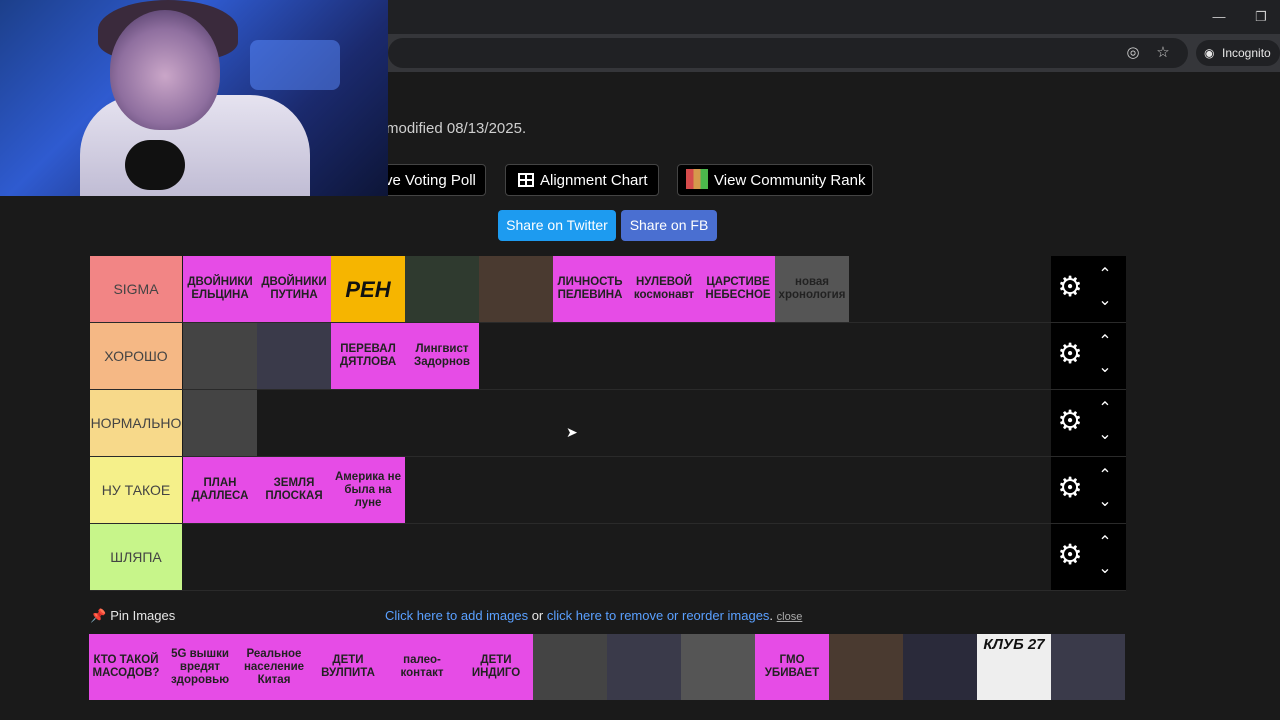  Describe the element at coordinates (771, 615) in the screenshot. I see `period-text: .` at that location.